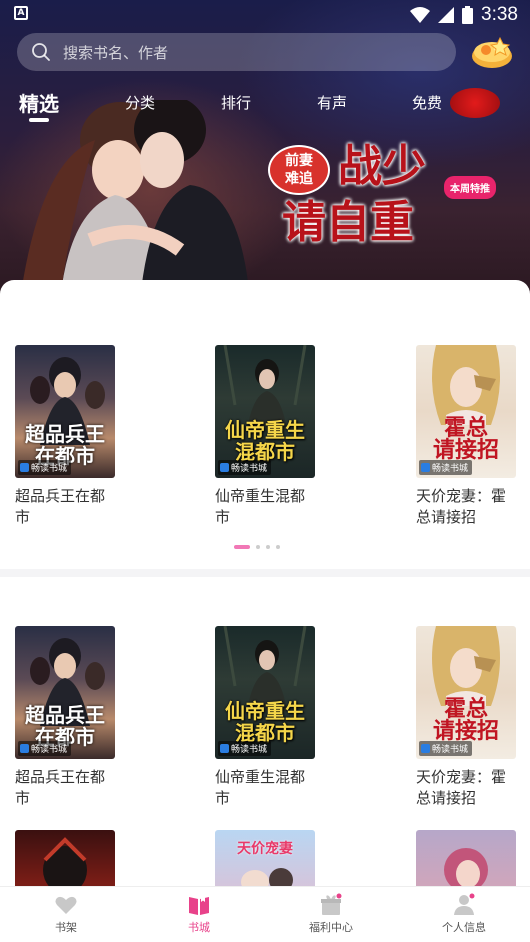 The width and height of the screenshot is (530, 942). Describe the element at coordinates (236, 102) in the screenshot. I see `tab-ranking: 排行` at that location.